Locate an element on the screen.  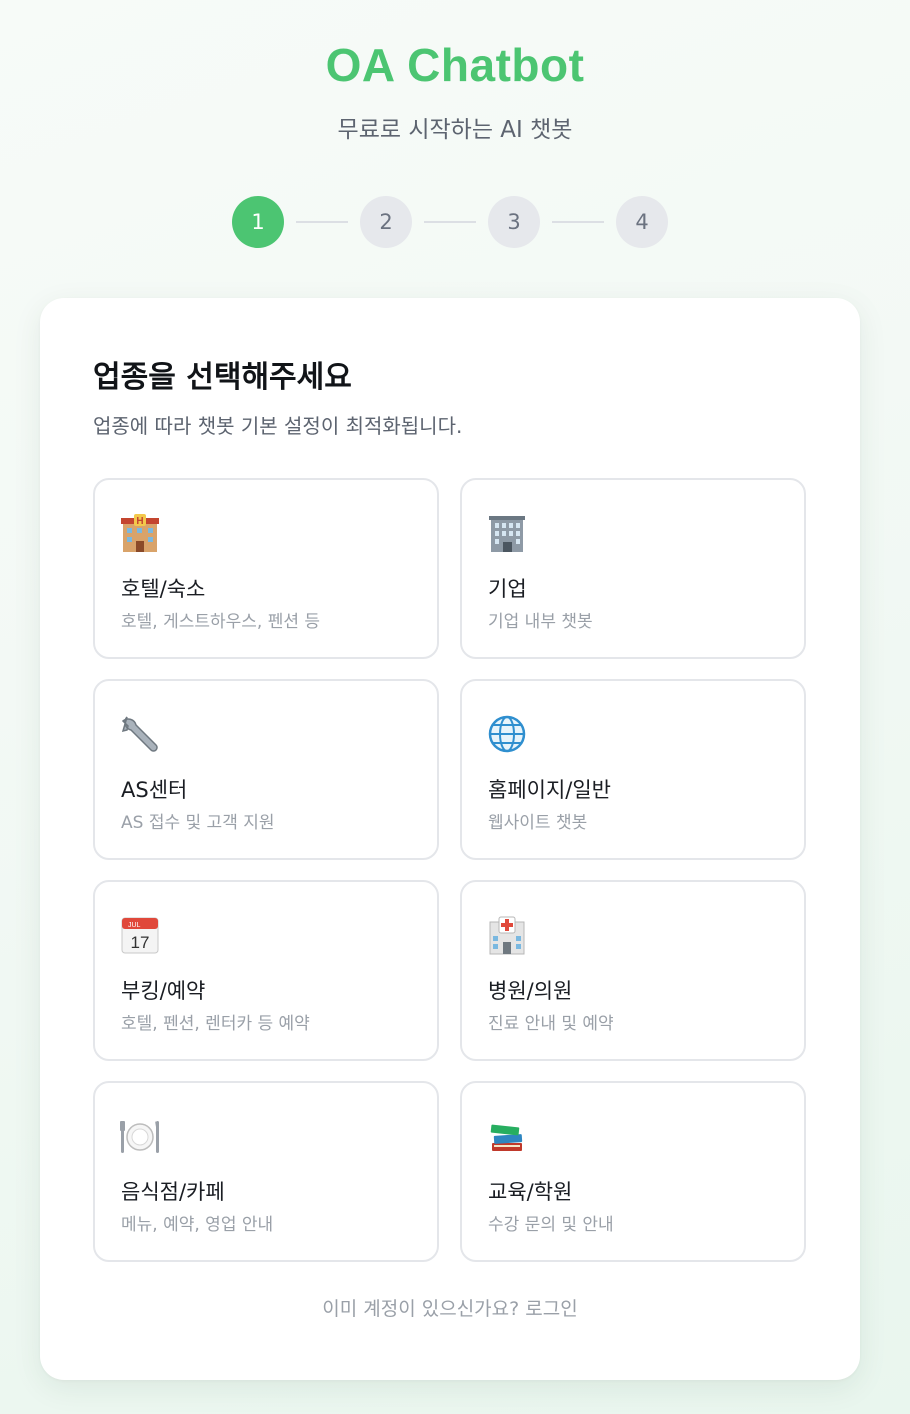
calendar-icon: JUL 17 is located at coordinates (140, 935).